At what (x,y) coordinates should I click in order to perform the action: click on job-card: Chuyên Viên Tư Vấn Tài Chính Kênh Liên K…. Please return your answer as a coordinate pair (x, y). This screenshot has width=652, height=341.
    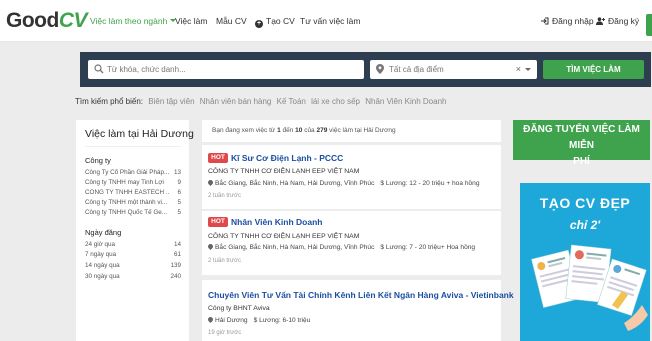
    Looking at the image, I should click on (358, 310).